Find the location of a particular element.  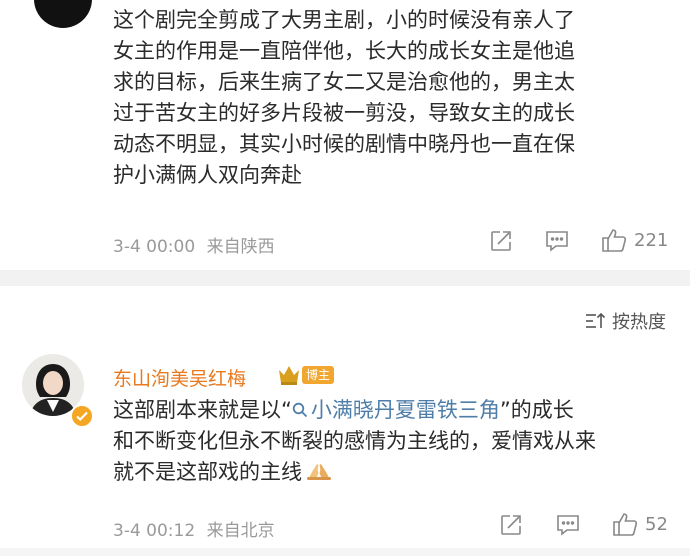

comment-line: 这个剧完全剪成了大男主剧，小的时候没有亲人了 is located at coordinates (344, 20).